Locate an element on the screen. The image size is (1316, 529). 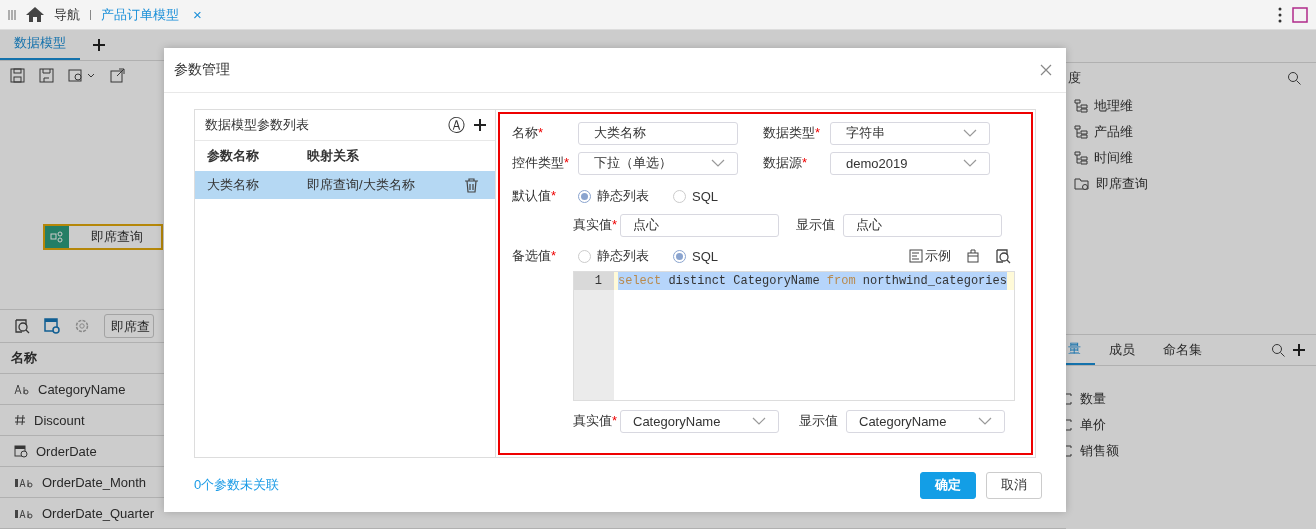
field-label: 名称* is located at coordinates (528, 133).